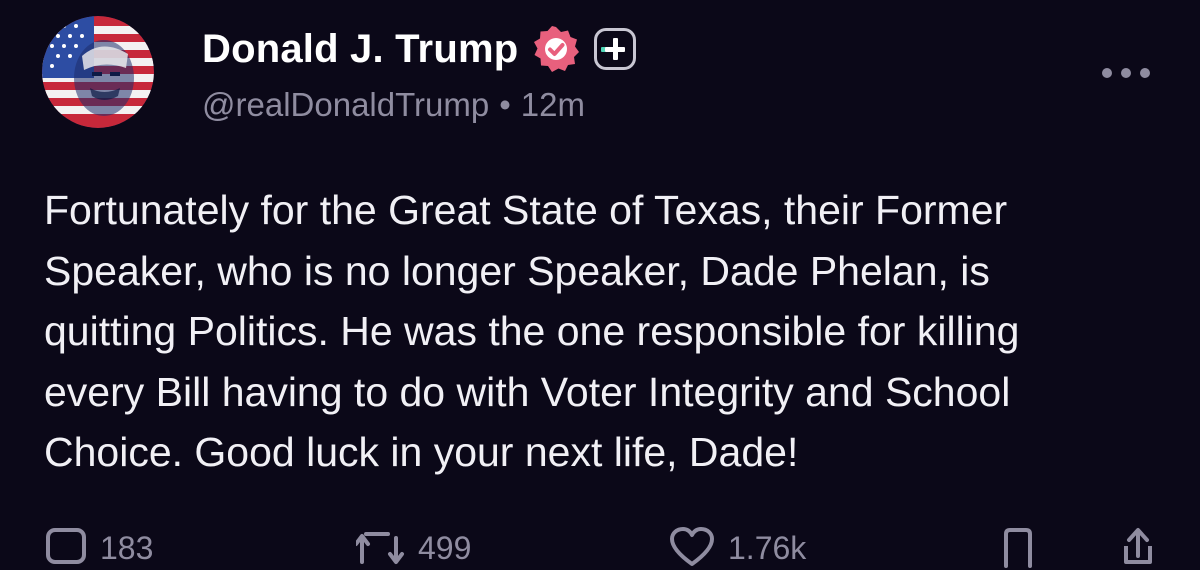 Image resolution: width=1200 pixels, height=570 pixels. What do you see at coordinates (413, 548) in the screenshot?
I see `repost-button: 499` at bounding box center [413, 548].